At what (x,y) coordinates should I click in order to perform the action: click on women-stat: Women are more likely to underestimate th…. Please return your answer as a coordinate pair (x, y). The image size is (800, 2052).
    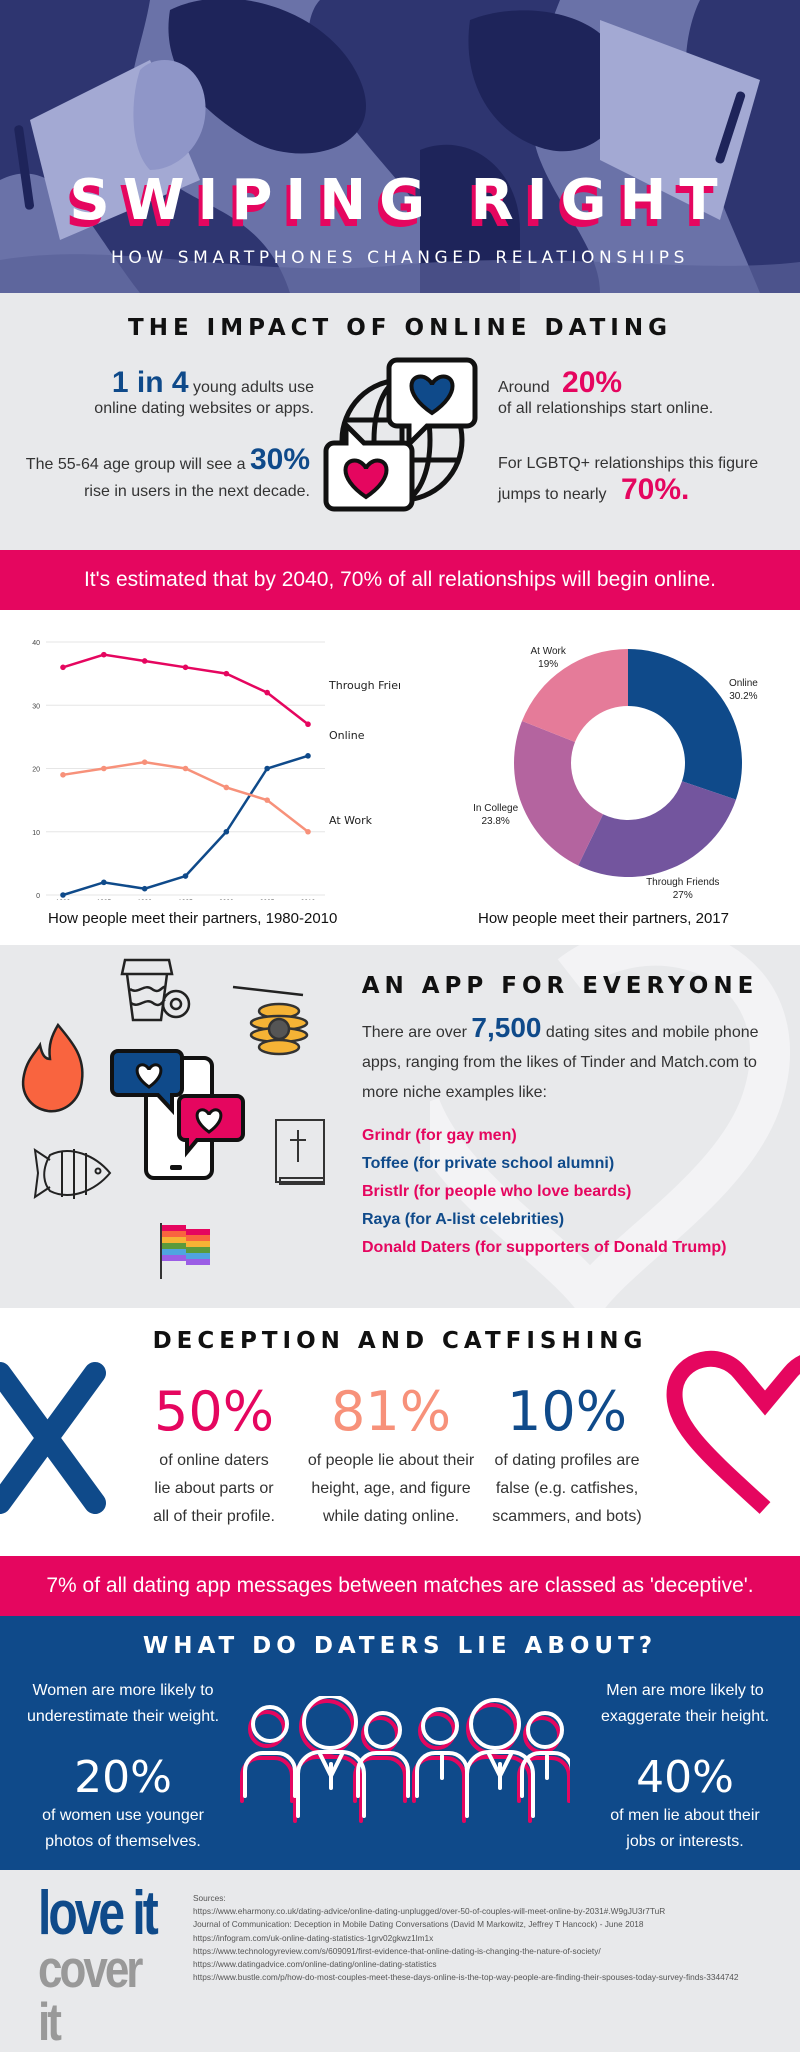
    Looking at the image, I should click on (123, 1766).